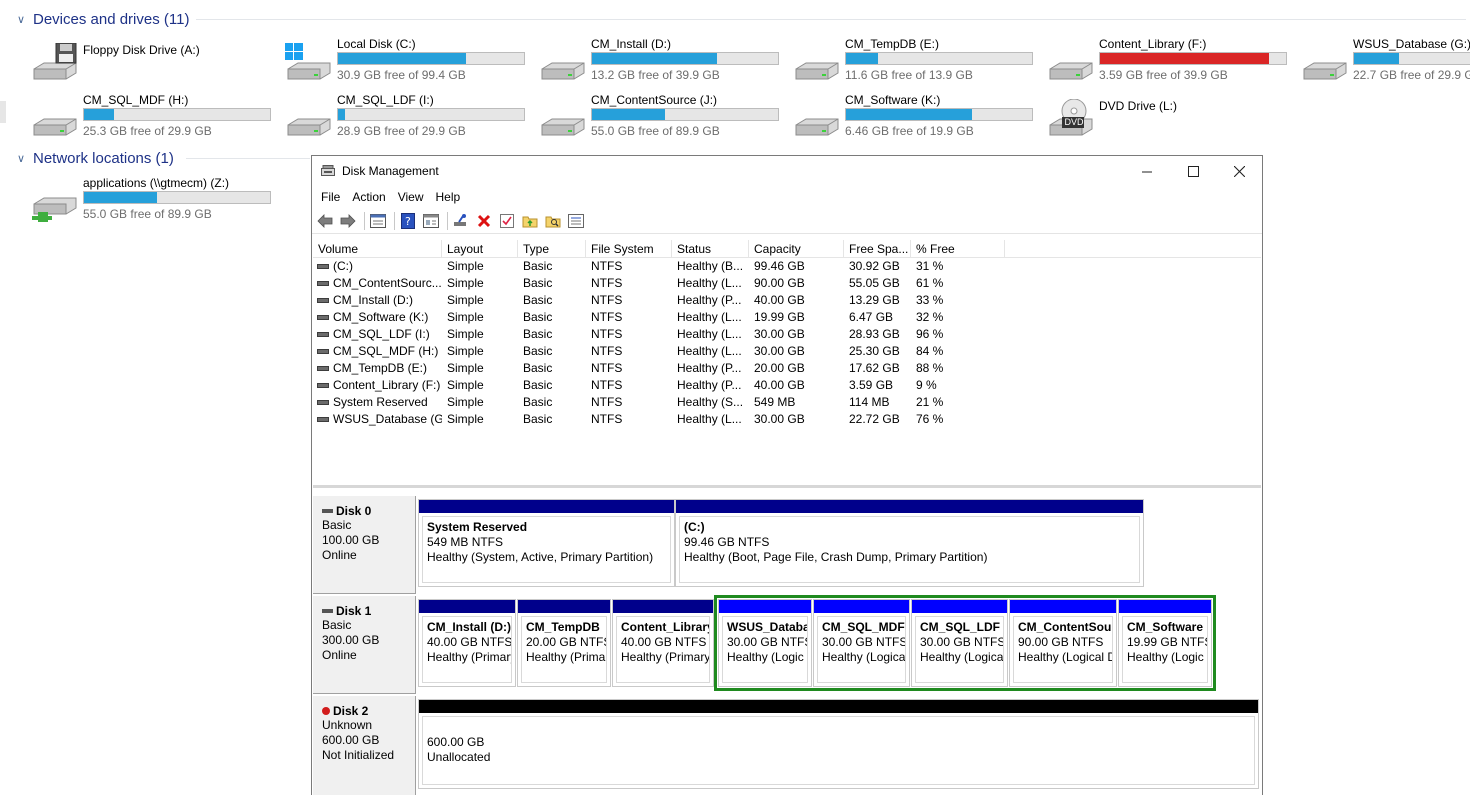 The image size is (1470, 795). What do you see at coordinates (507, 221) in the screenshot?
I see `check-button` at bounding box center [507, 221].